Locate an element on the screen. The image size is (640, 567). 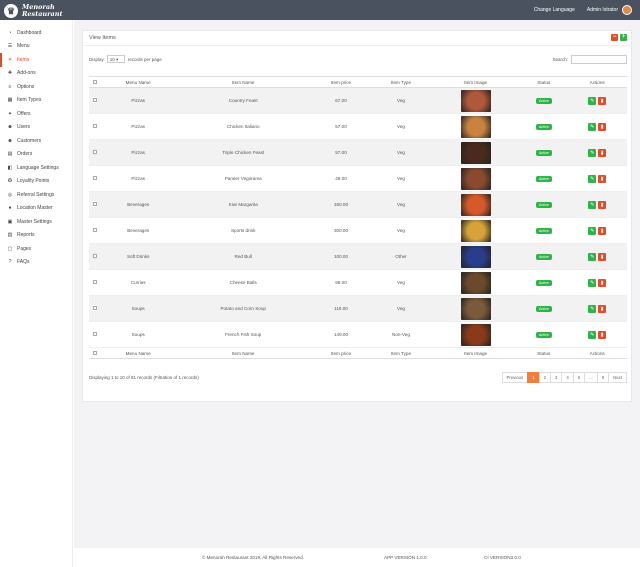
star-icon: ✪ is located at coordinates (10, 181).